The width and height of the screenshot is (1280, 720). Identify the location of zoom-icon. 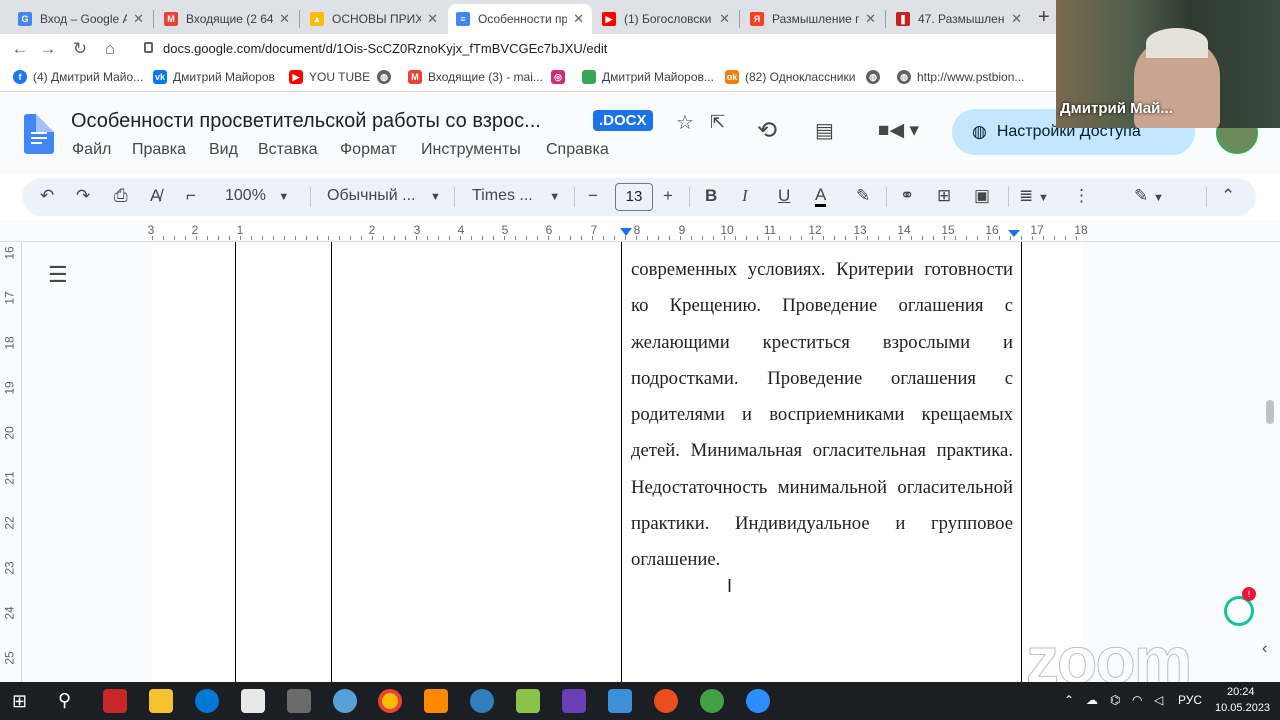
(758, 701).